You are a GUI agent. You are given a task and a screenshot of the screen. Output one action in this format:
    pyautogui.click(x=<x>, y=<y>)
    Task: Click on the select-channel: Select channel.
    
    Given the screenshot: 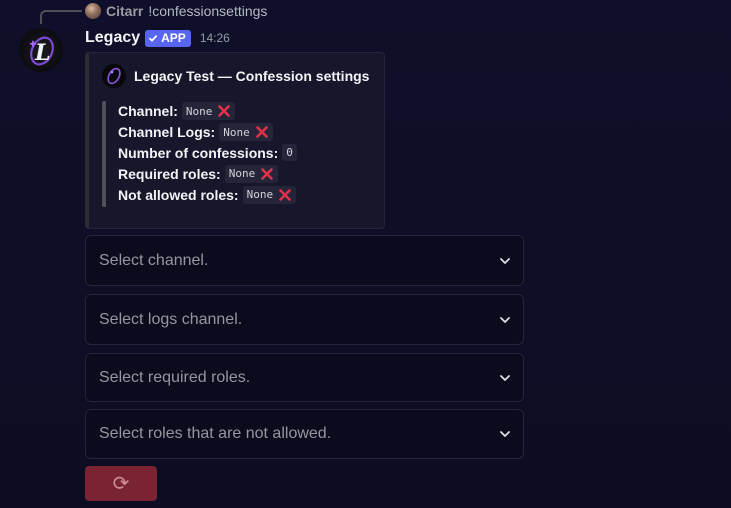 What is the action you would take?
    pyautogui.click(x=304, y=260)
    